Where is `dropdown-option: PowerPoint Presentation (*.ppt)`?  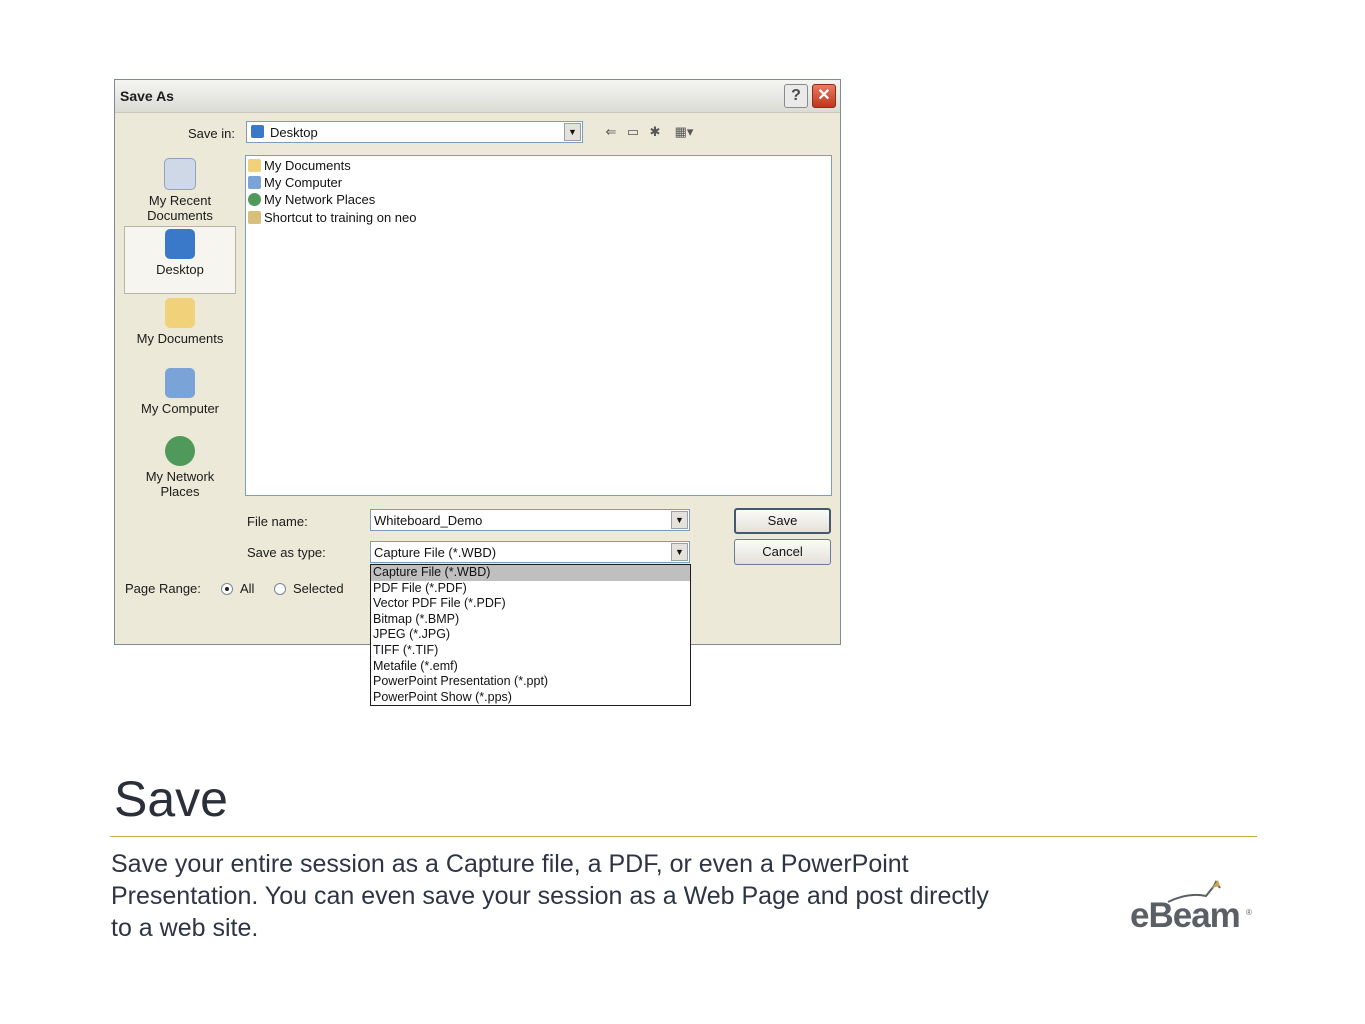 dropdown-option: PowerPoint Presentation (*.ppt) is located at coordinates (530, 682).